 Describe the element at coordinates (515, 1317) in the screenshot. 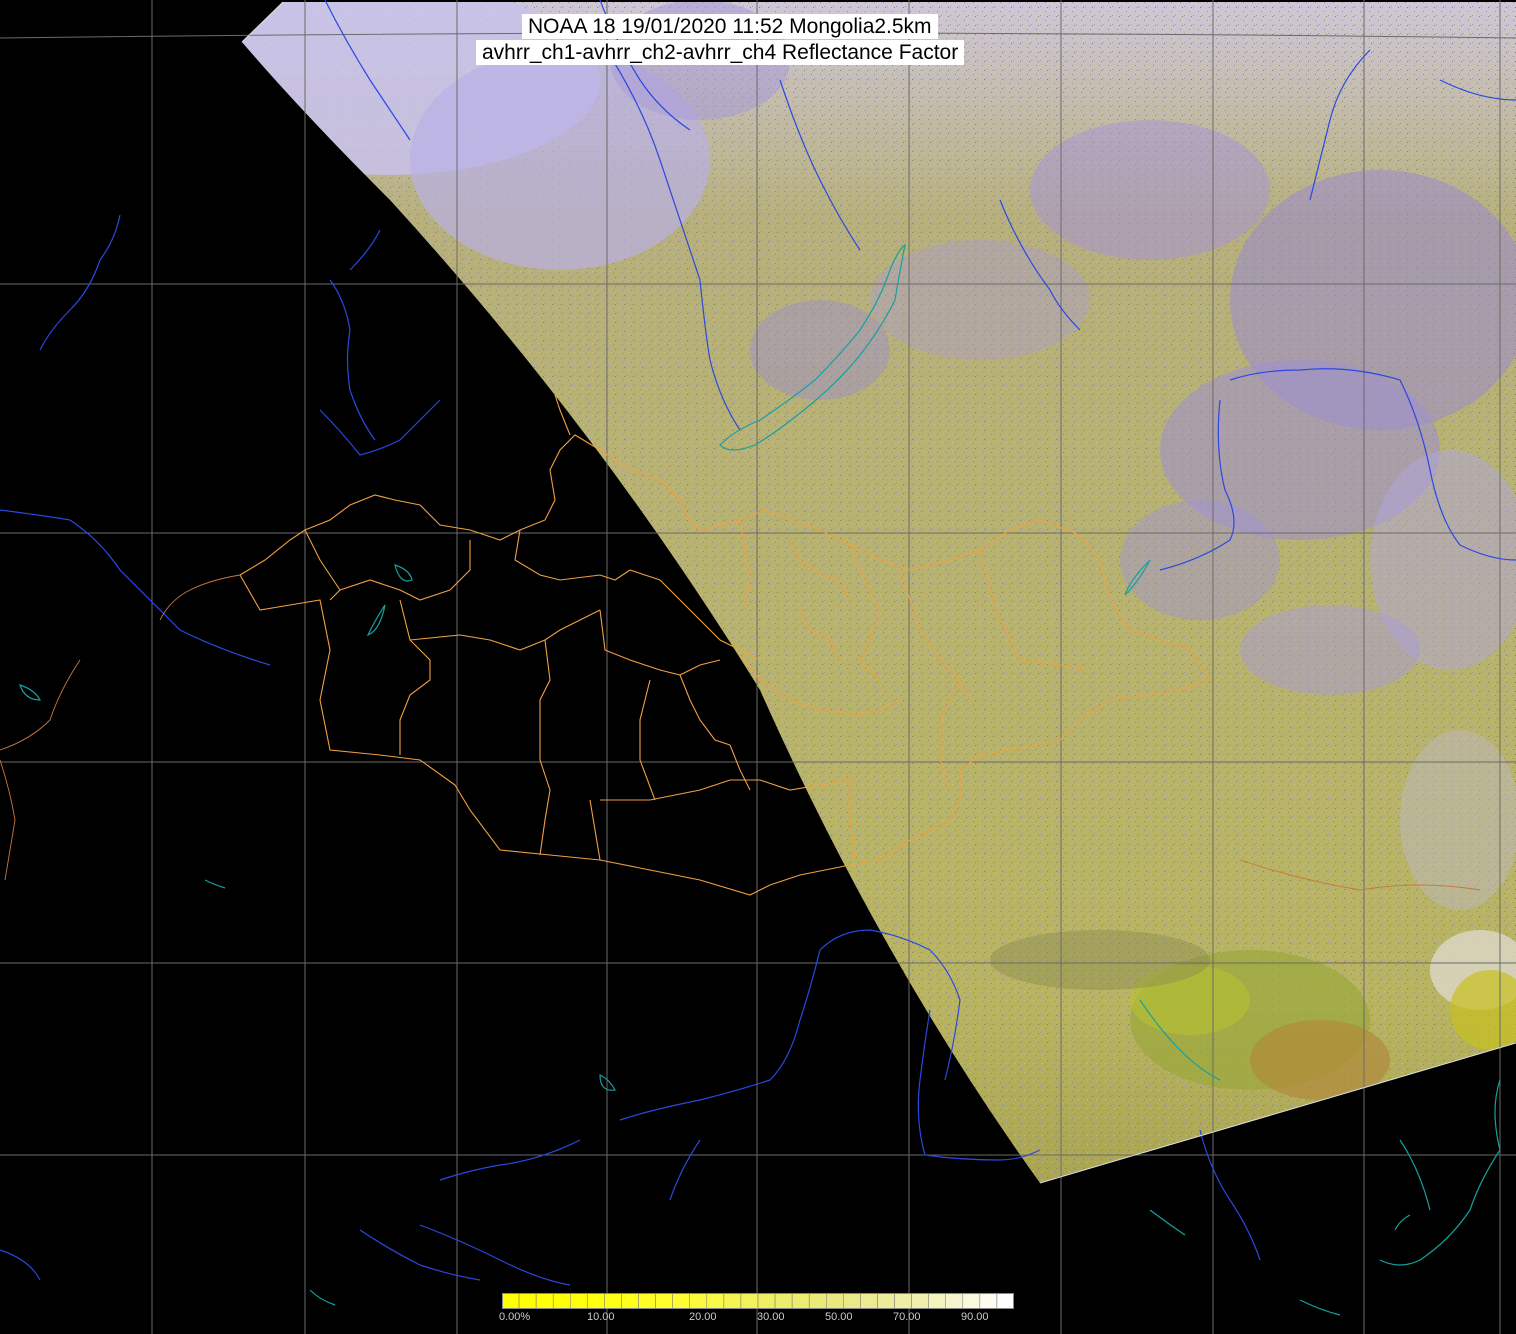

I see `colorbar-tick-label: 0.00%` at that location.